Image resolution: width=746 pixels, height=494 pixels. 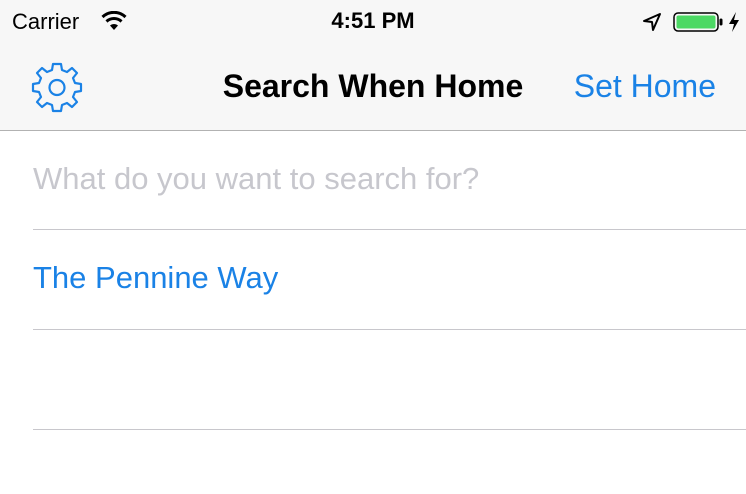 I want to click on lightning-bolt-icon, so click(x=734, y=22).